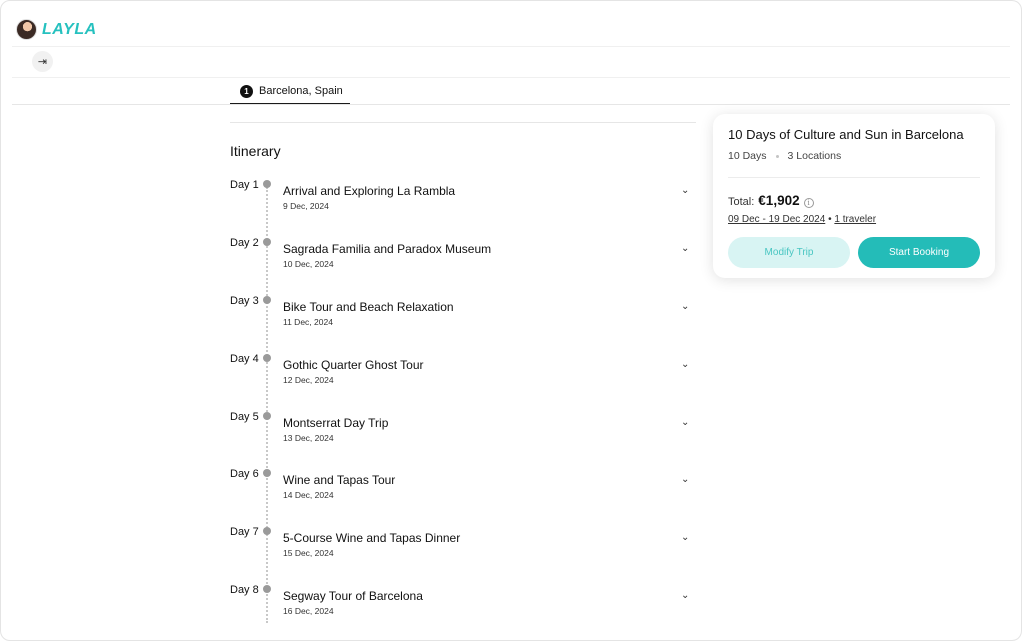  I want to click on day-title: Wine and Tapas Tour, so click(339, 480).